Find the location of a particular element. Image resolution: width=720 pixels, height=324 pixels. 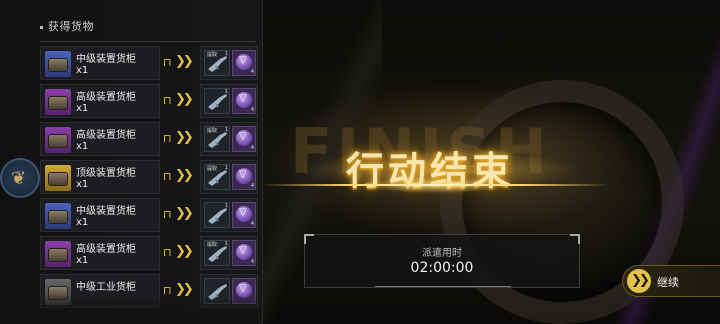

list-item: 中级装置货柜 x1 ⊓ ❯❯ 1 4 is located at coordinates (149, 215).